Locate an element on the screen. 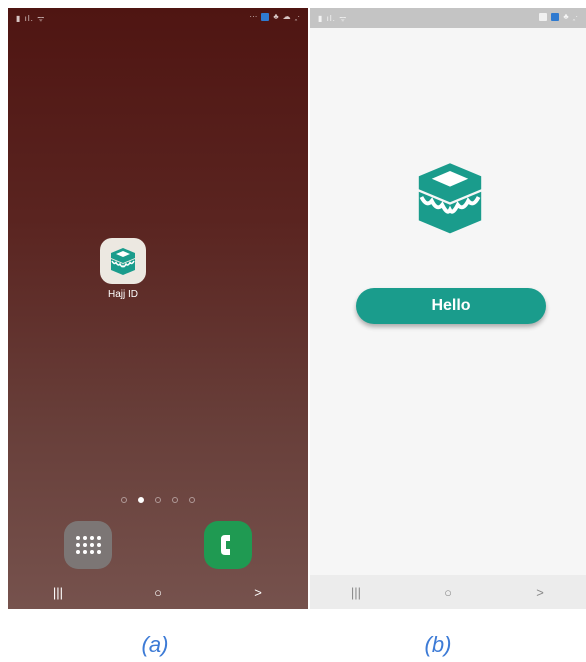  app-label: Hajj ID is located at coordinates (122, 294).